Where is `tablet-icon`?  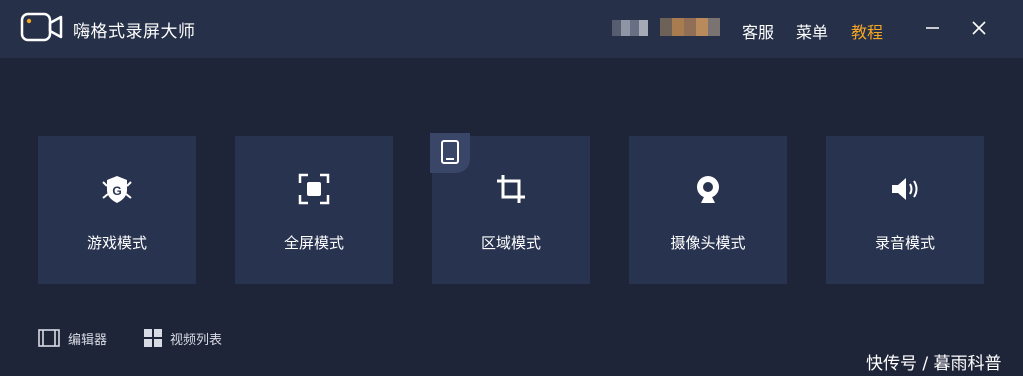 tablet-icon is located at coordinates (450, 152).